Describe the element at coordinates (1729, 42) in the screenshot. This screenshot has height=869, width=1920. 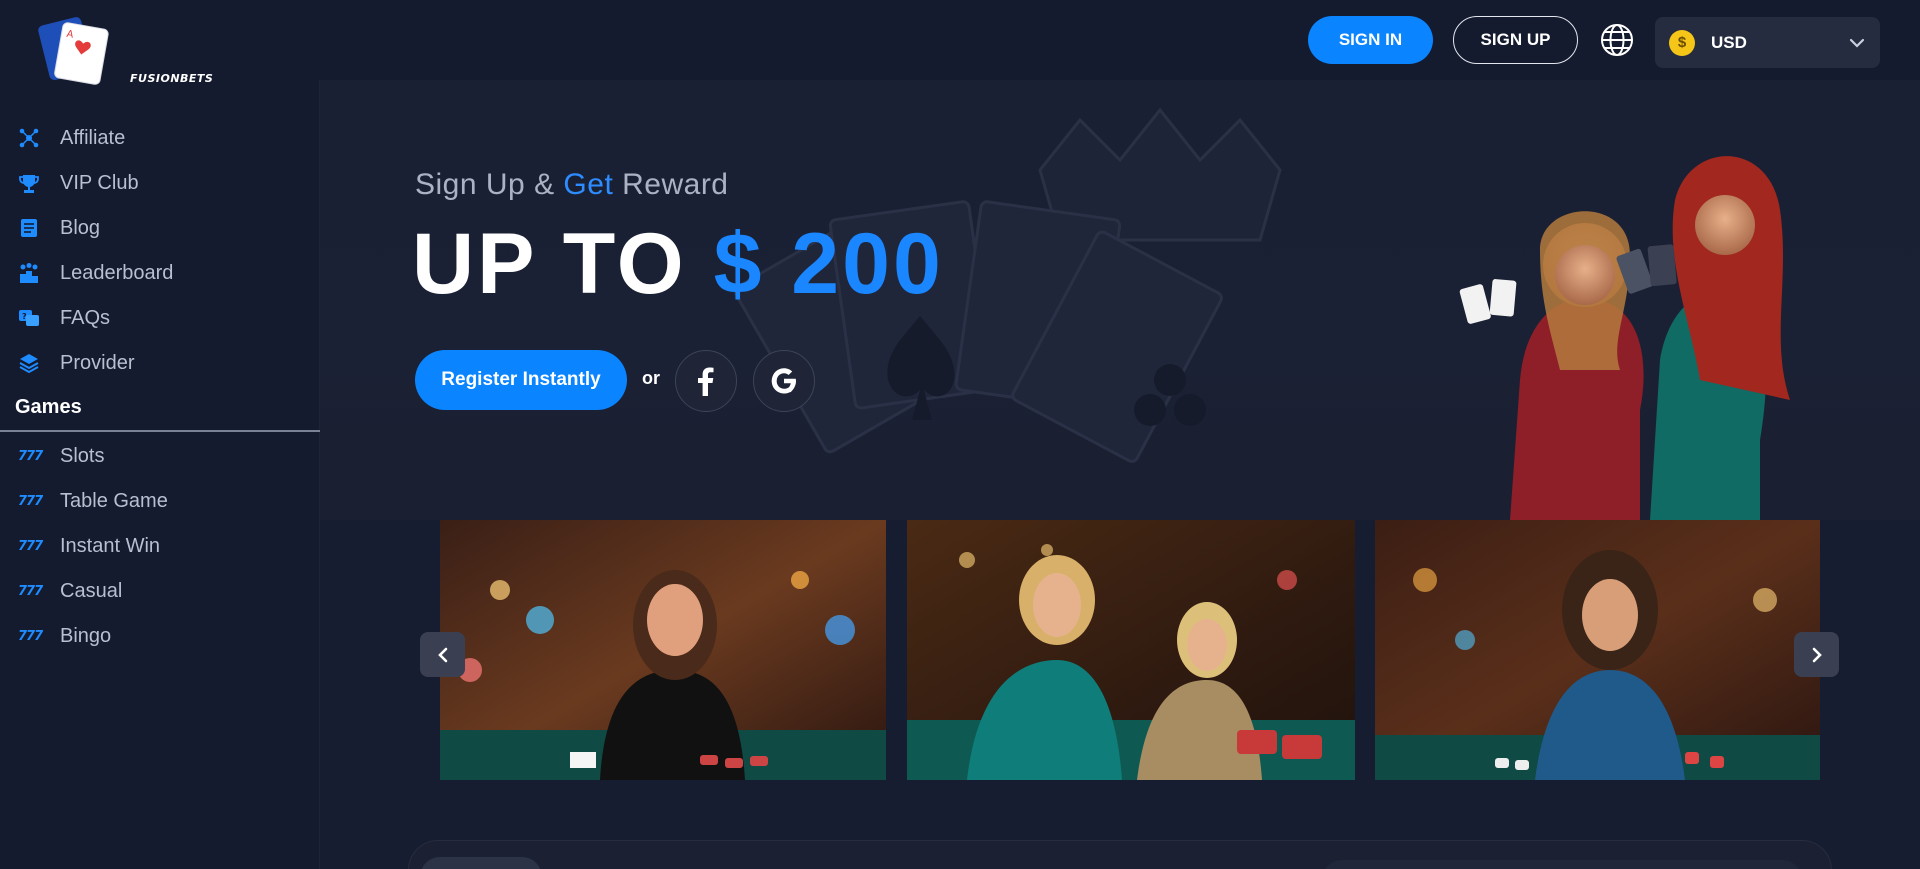
I see `currency-code: USD` at that location.